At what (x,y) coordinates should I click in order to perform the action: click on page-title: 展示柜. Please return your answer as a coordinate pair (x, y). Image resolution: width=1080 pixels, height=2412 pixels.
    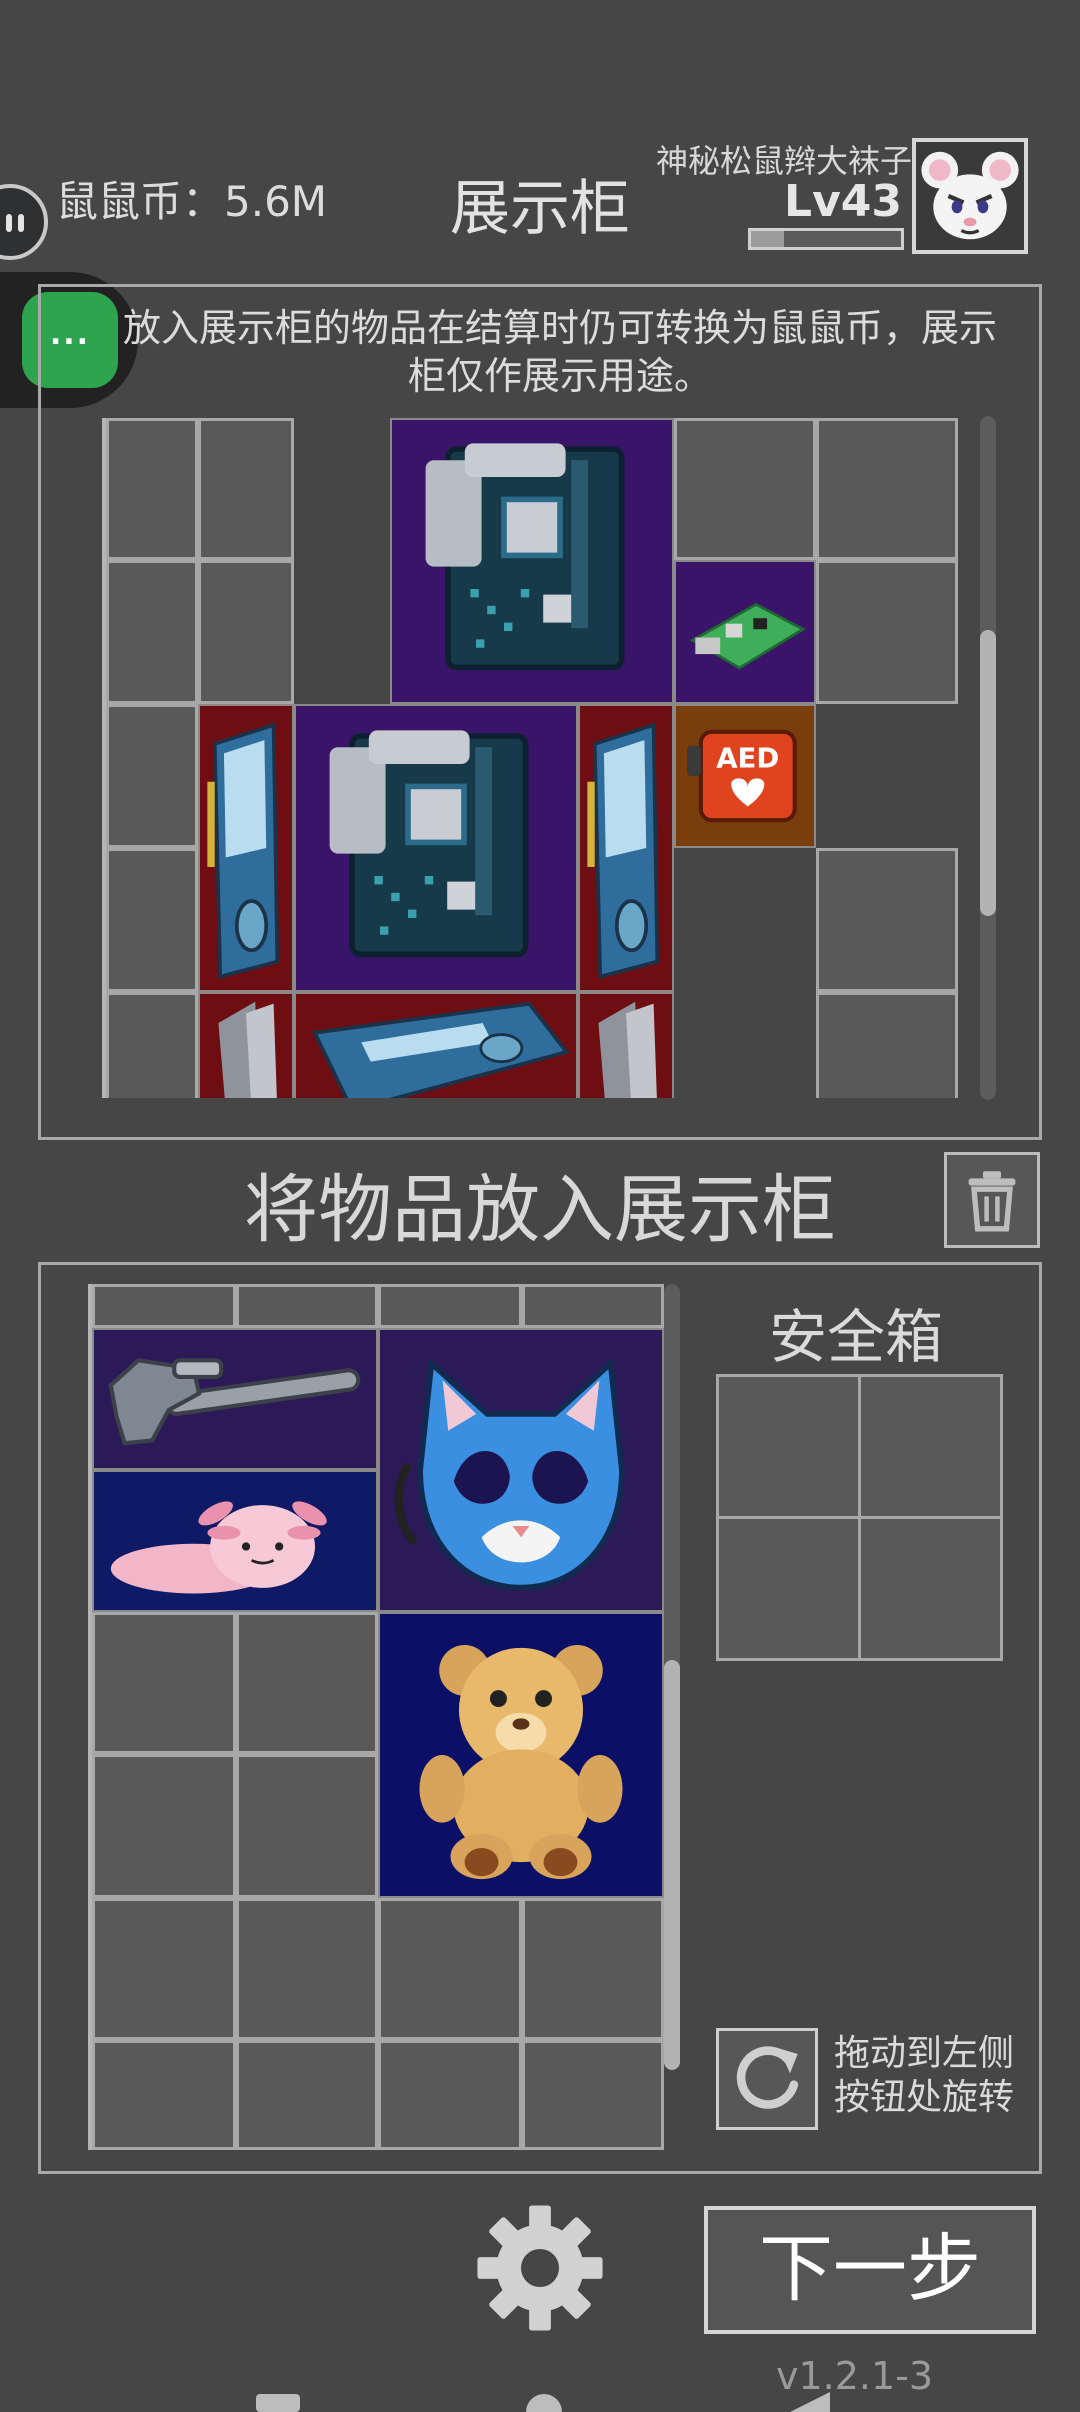
    Looking at the image, I should click on (540, 209).